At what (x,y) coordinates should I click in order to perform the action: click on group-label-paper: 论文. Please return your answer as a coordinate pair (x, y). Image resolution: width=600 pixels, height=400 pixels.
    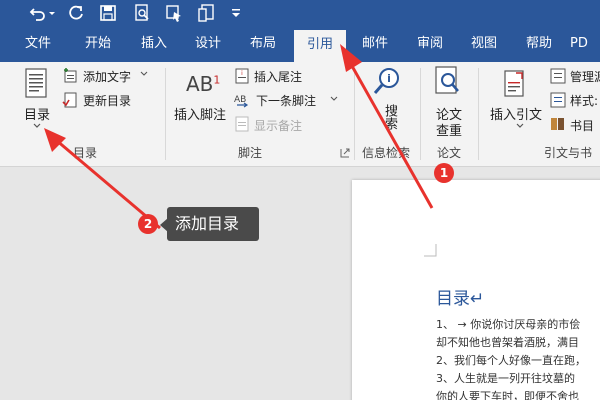
    Looking at the image, I should click on (448, 153).